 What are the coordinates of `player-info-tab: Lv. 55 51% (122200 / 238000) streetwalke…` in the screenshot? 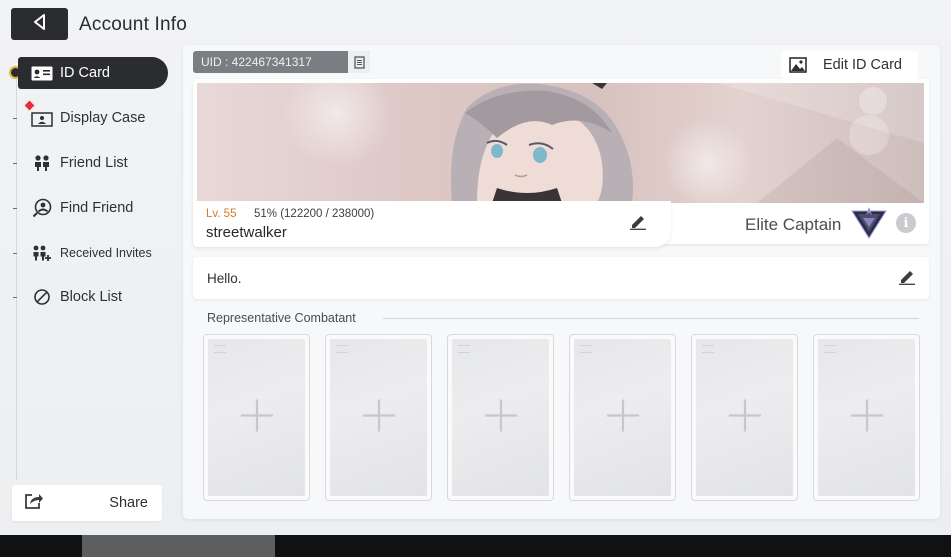 It's located at (432, 224).